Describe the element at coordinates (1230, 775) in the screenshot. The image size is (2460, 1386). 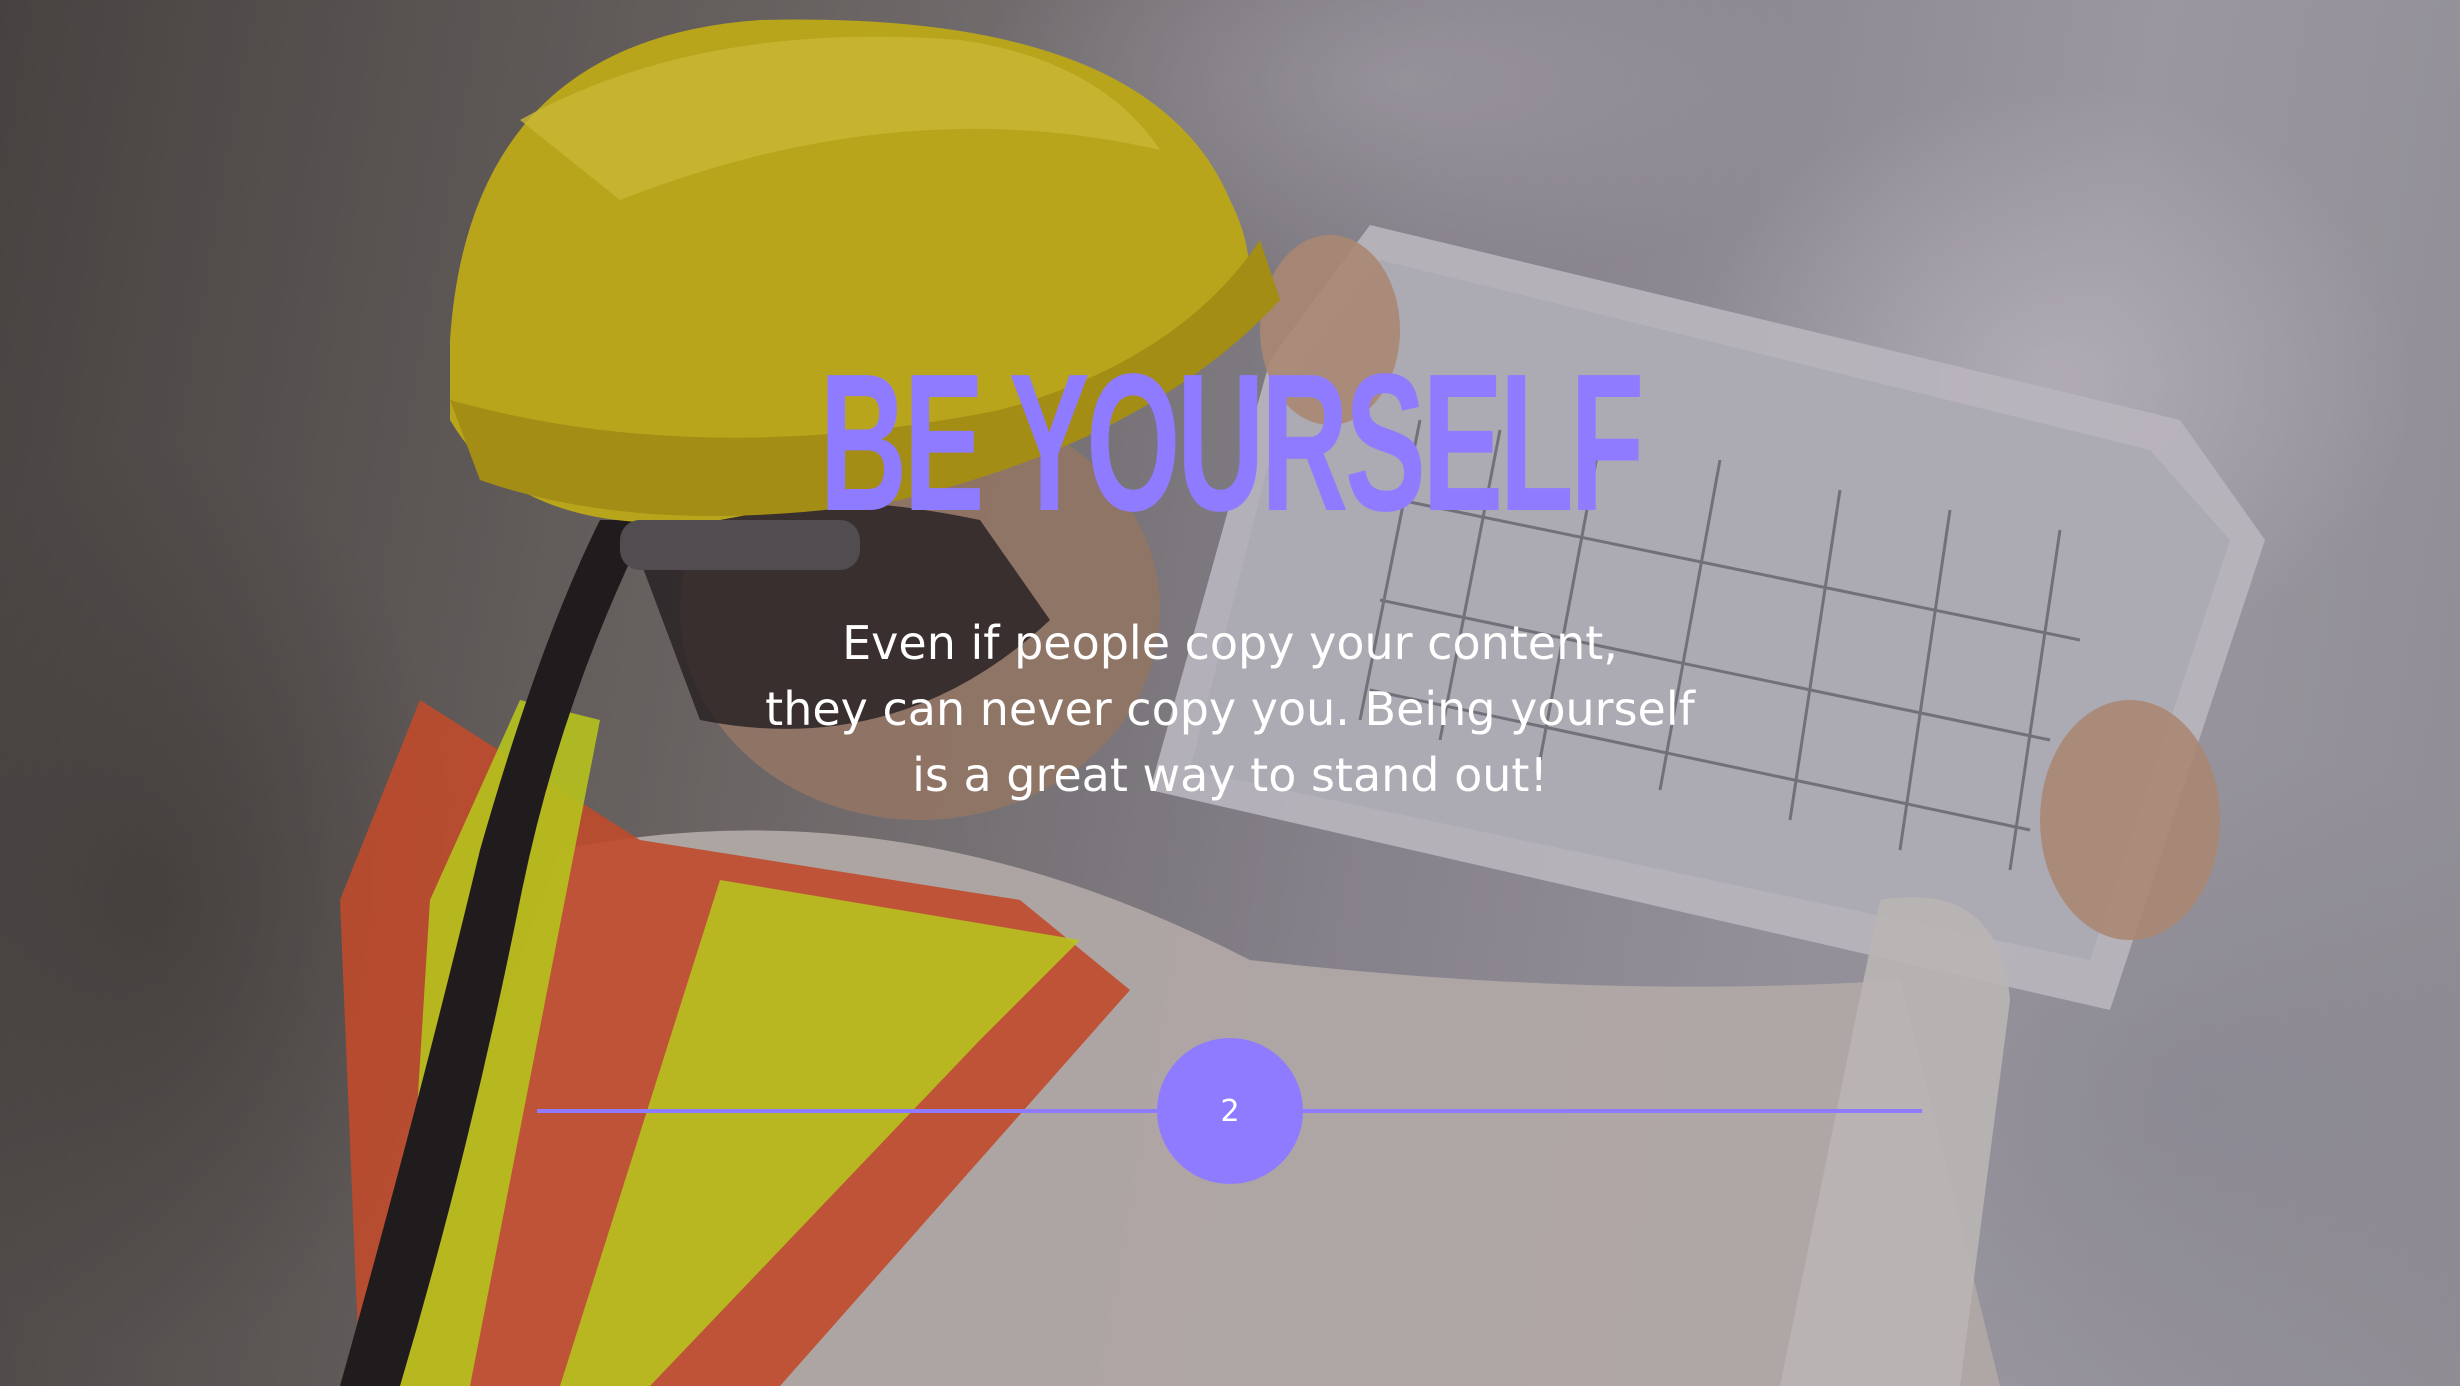
I see `body-line-3: is a great way to stand out!` at that location.